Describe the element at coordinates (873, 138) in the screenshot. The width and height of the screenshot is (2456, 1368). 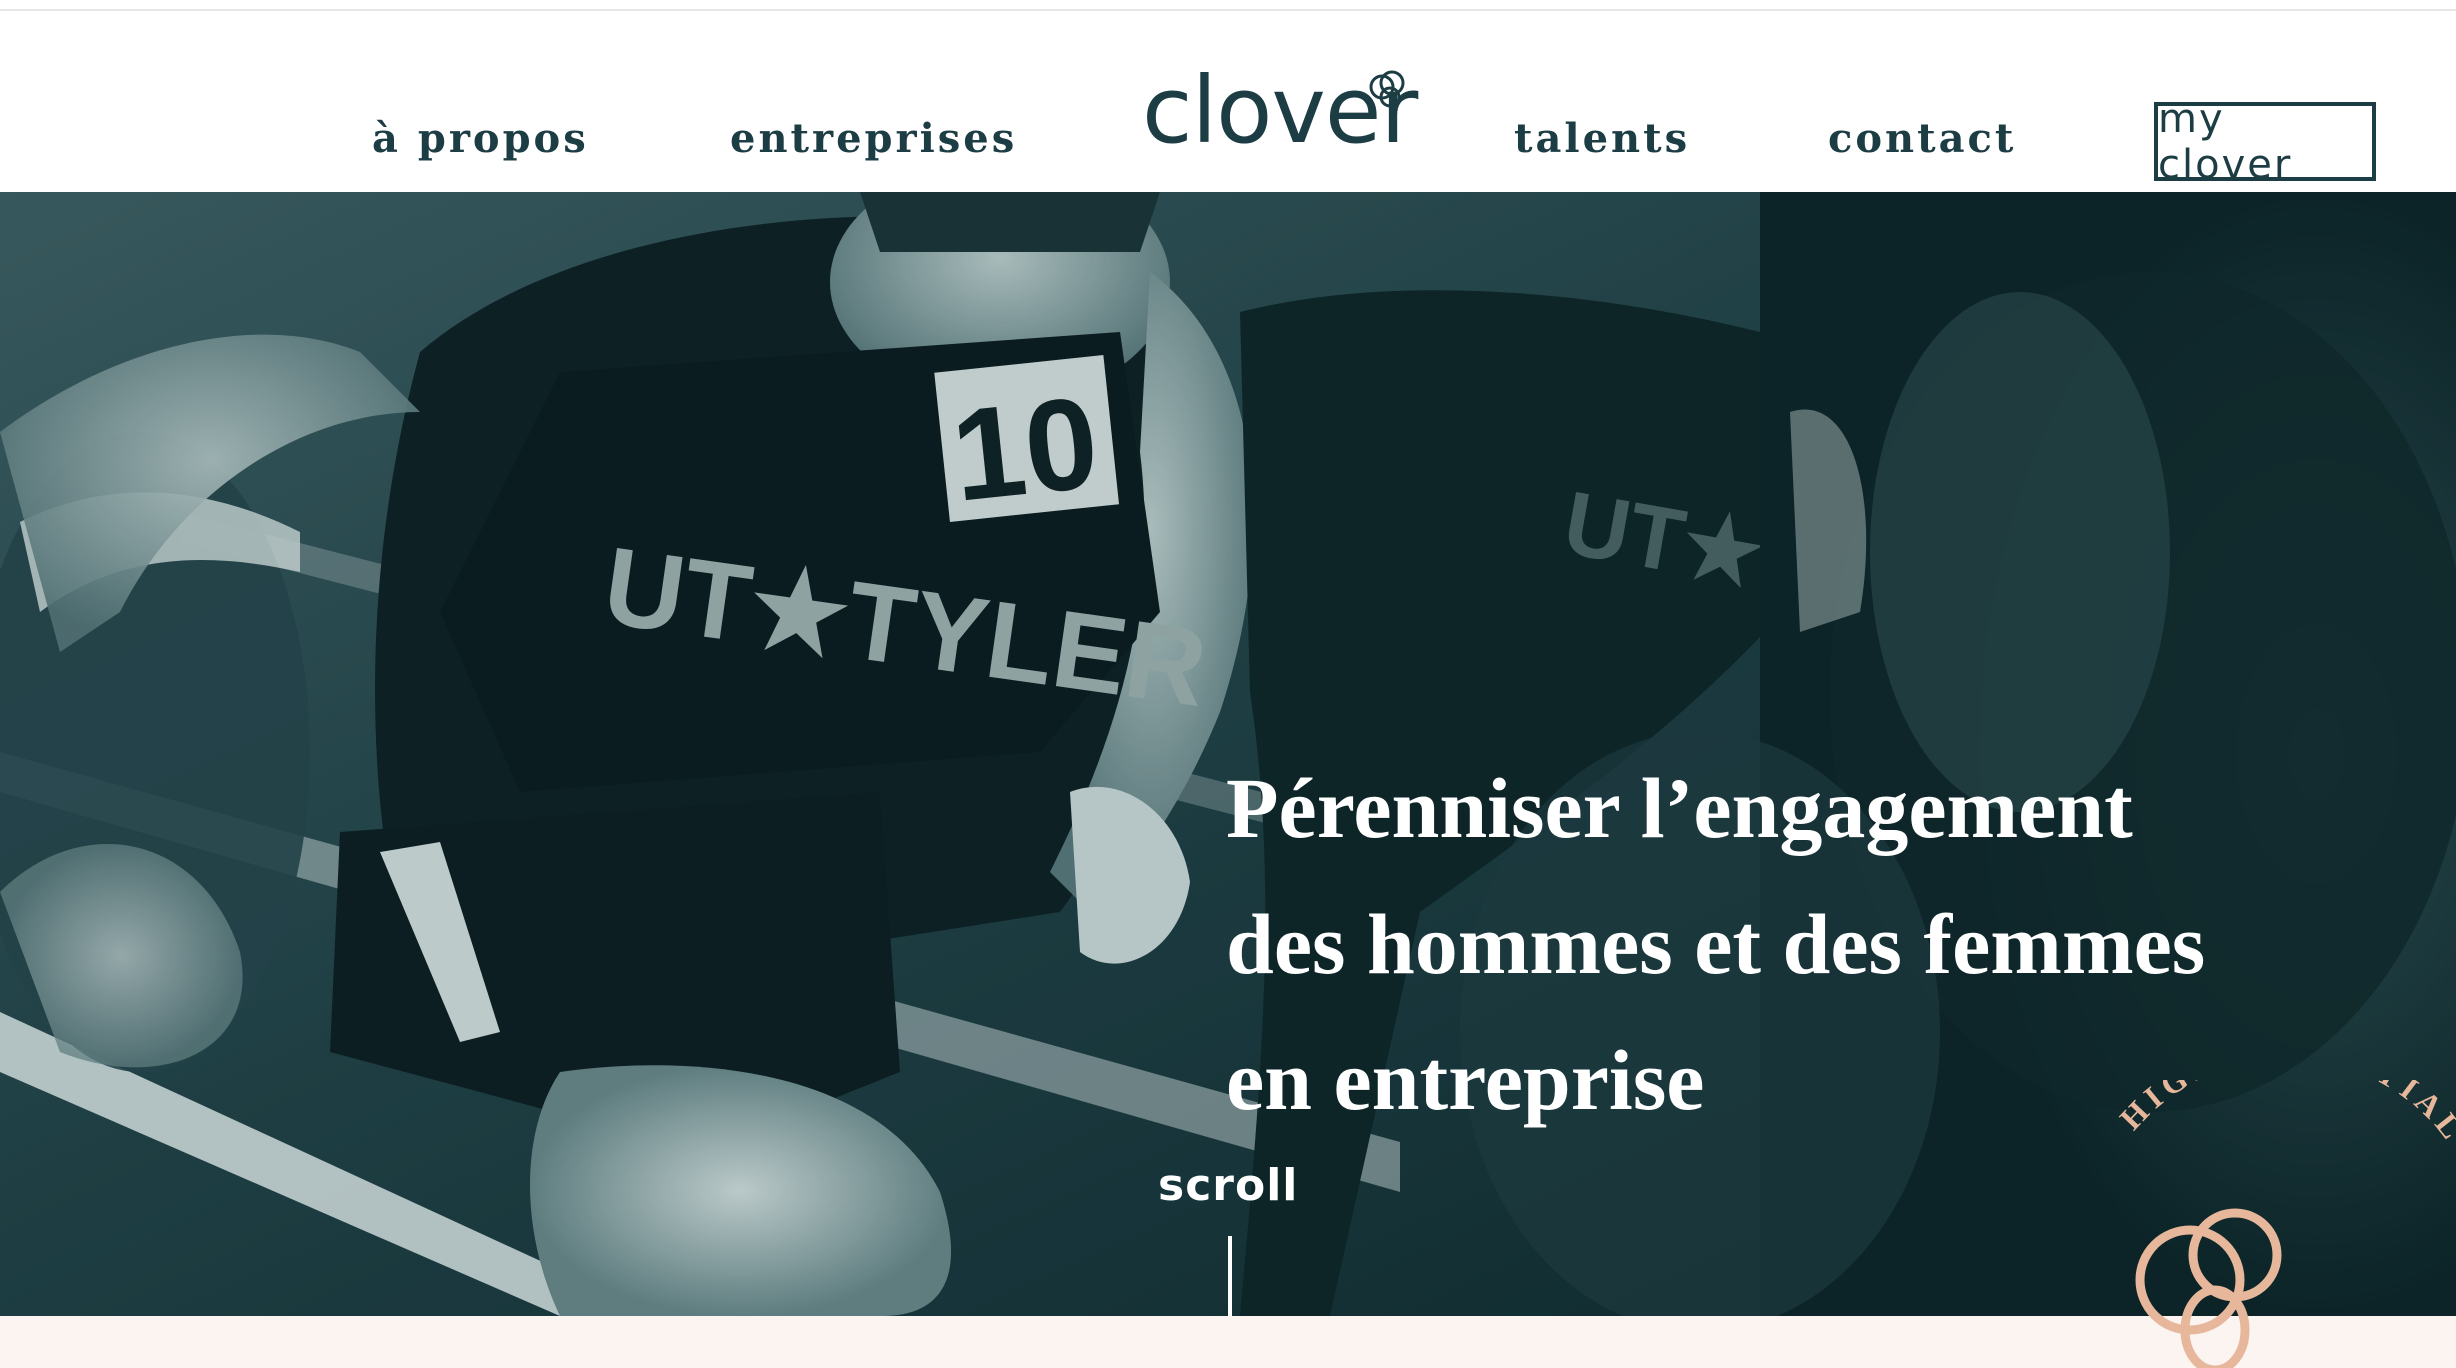
I see `nav-entreprises: entreprises` at that location.